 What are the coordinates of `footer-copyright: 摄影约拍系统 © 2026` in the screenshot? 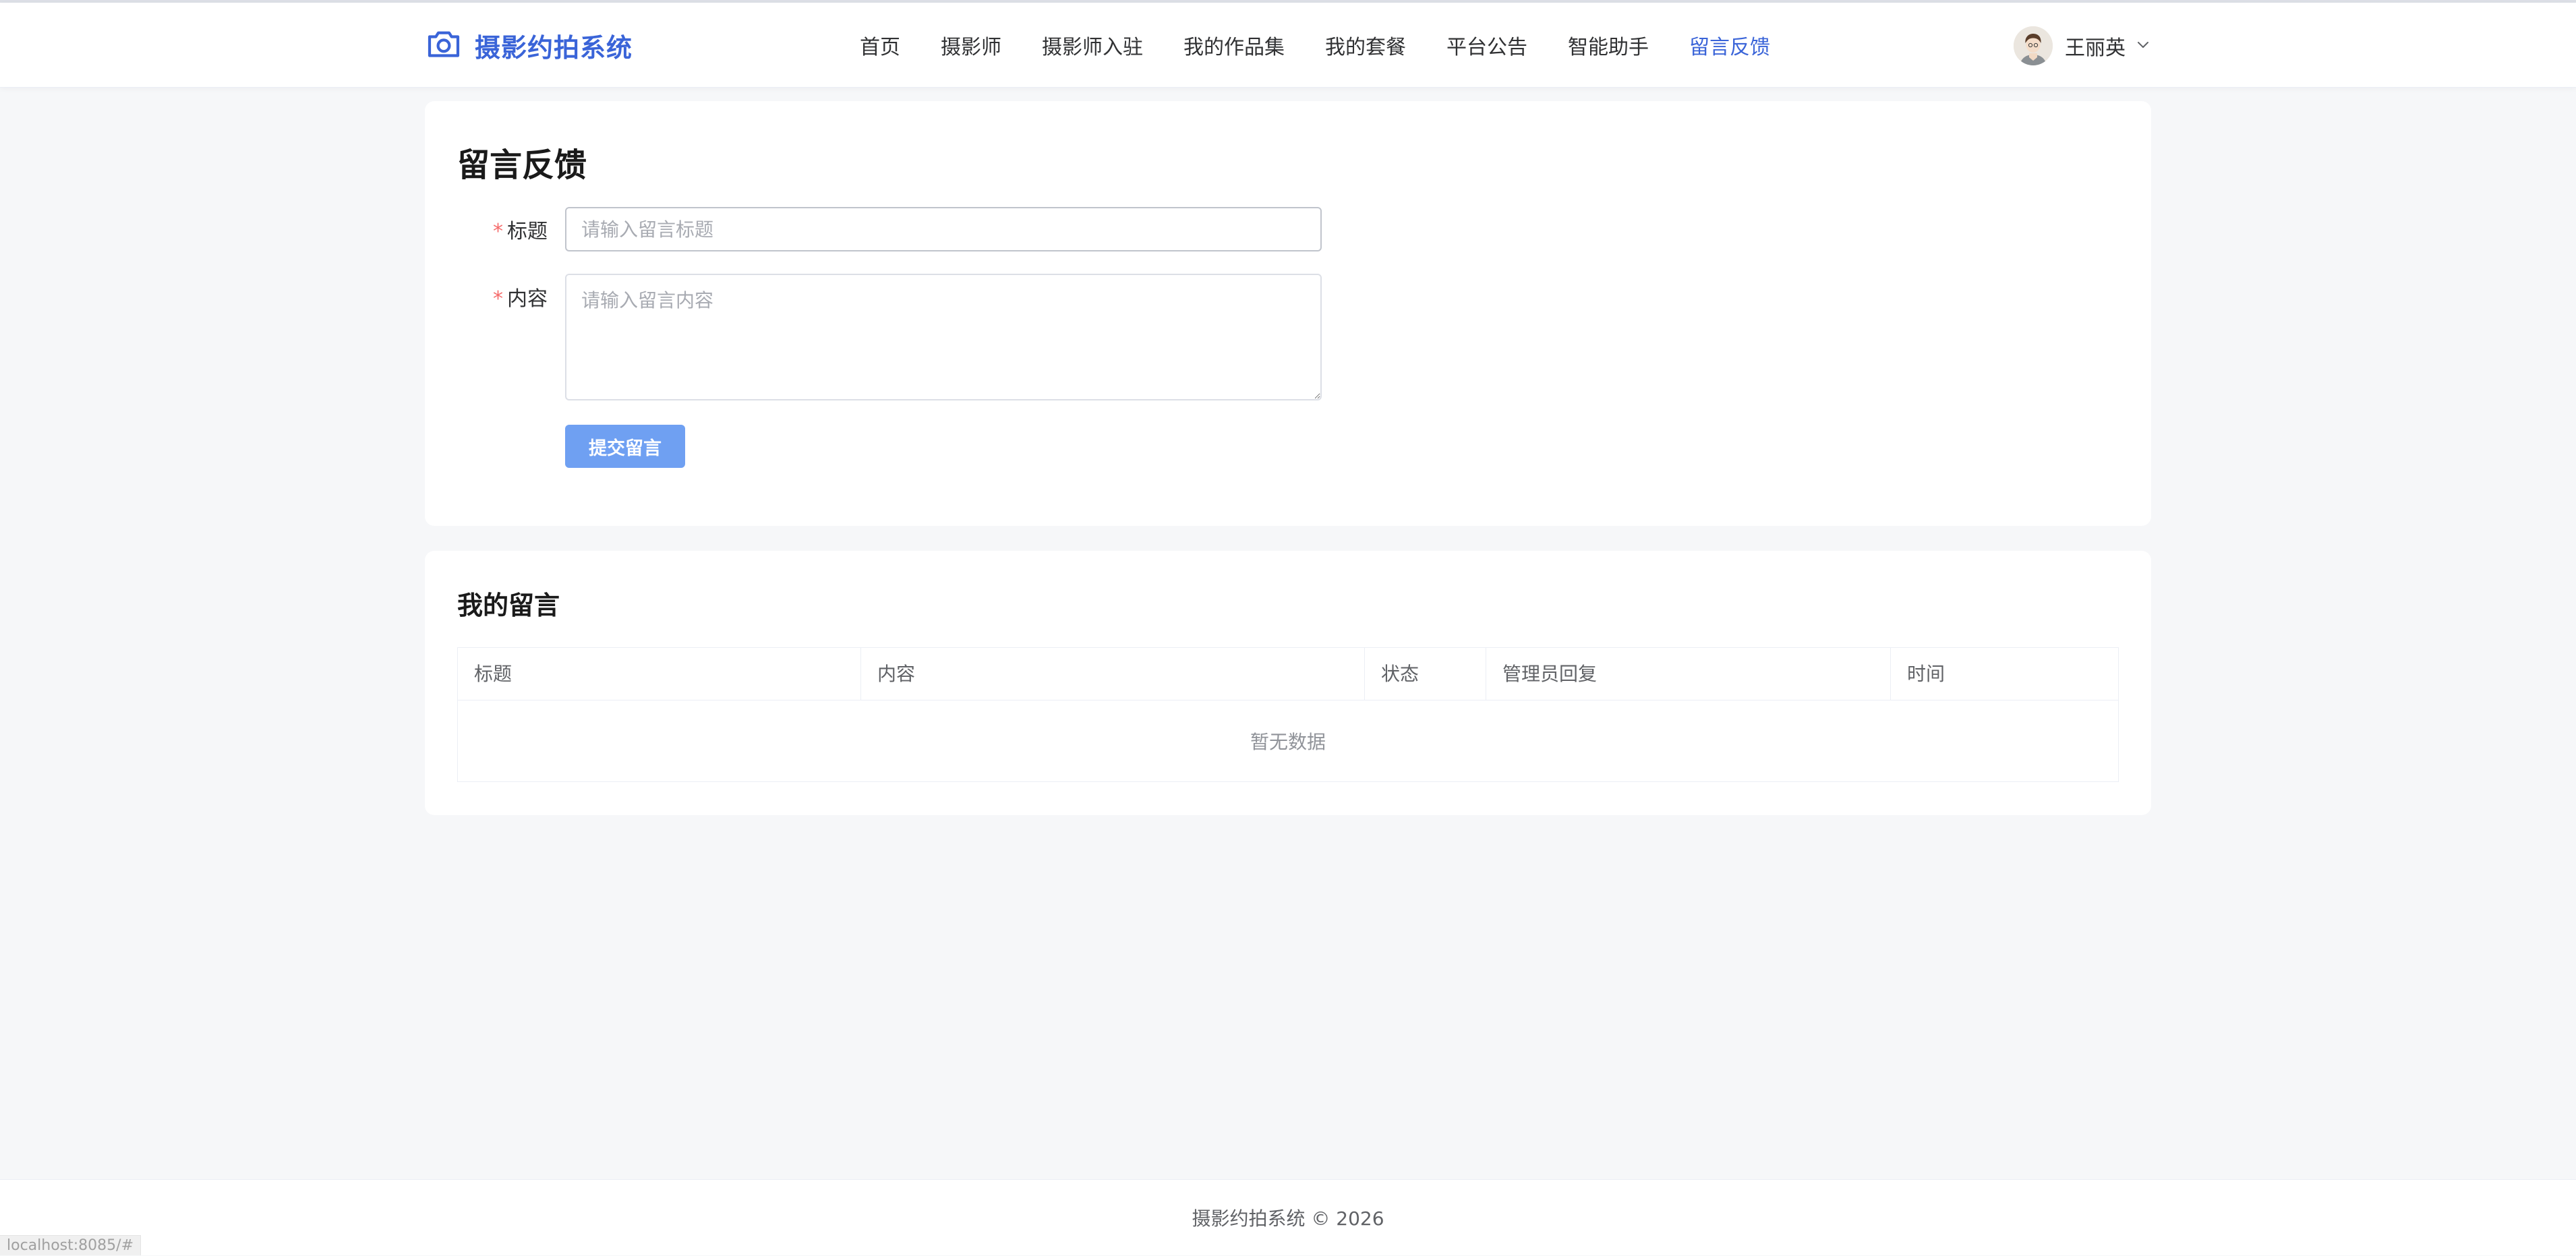 It's located at (1288, 1218).